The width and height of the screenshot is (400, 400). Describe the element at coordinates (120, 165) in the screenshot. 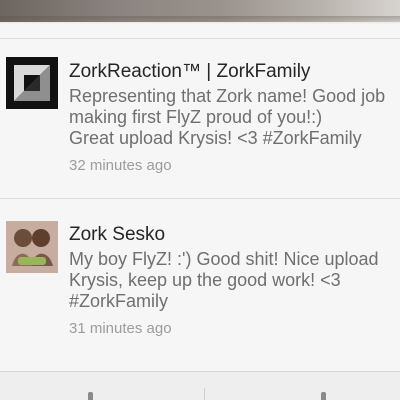

I see `comment-timestamp: 32 minutes ago` at that location.